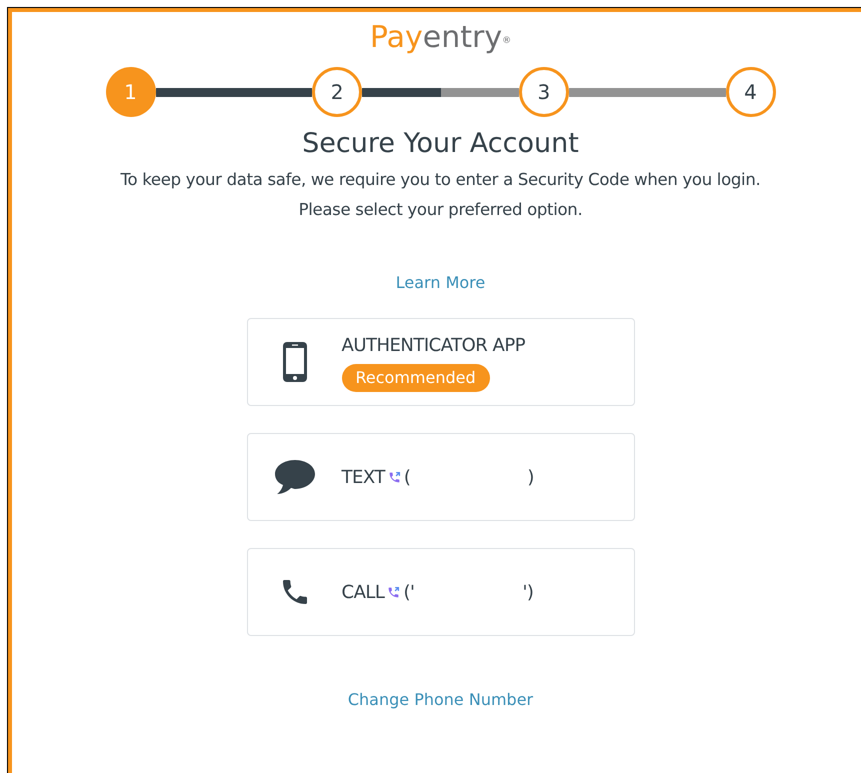 Image resolution: width=861 pixels, height=773 pixels. What do you see at coordinates (440, 362) in the screenshot?
I see `option-card: AUTHENTICATOR APP Recommended` at bounding box center [440, 362].